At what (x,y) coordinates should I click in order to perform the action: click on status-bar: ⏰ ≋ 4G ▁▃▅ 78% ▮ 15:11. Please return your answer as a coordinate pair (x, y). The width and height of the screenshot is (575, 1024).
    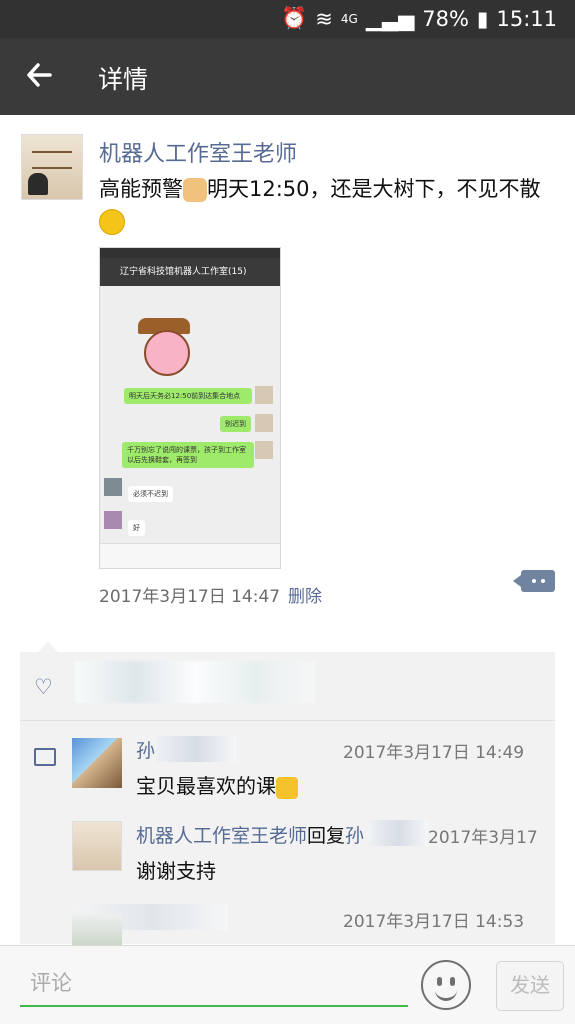
    Looking at the image, I should click on (287, 19).